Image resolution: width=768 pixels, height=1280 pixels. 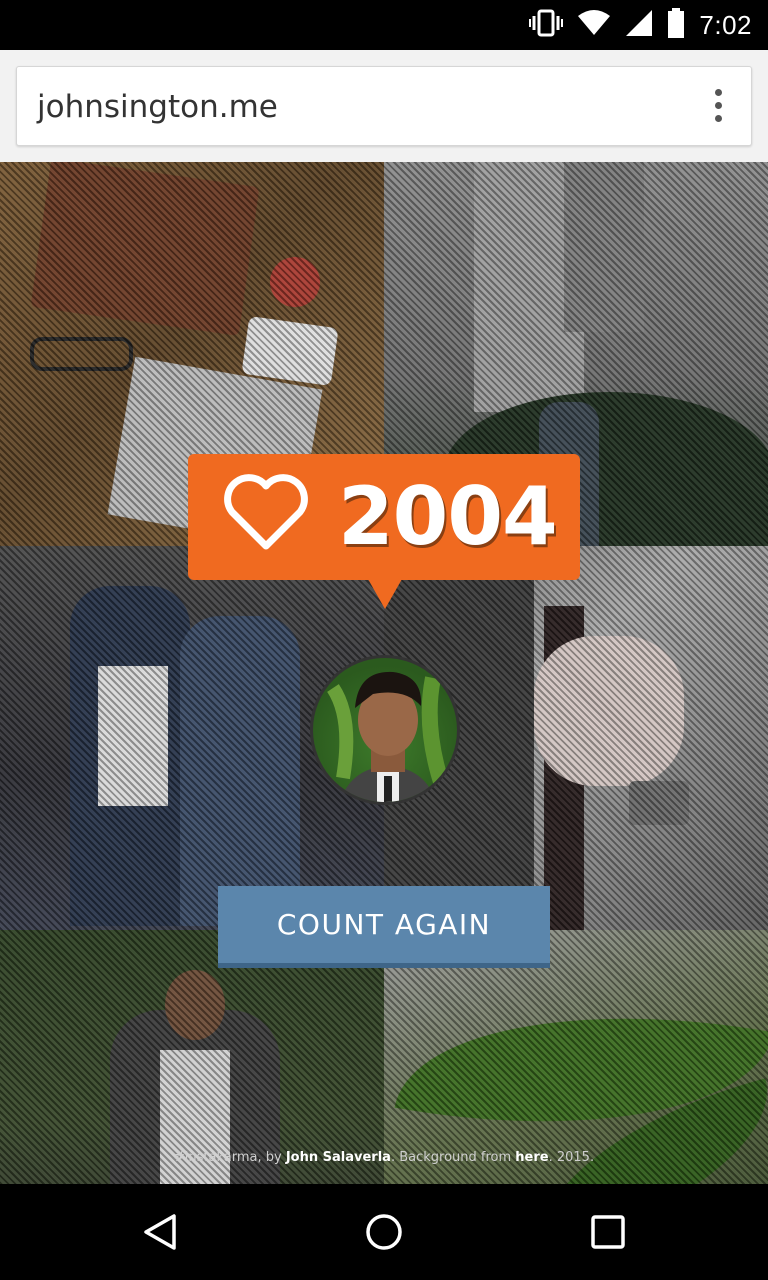 I want to click on back-icon, so click(x=160, y=1232).